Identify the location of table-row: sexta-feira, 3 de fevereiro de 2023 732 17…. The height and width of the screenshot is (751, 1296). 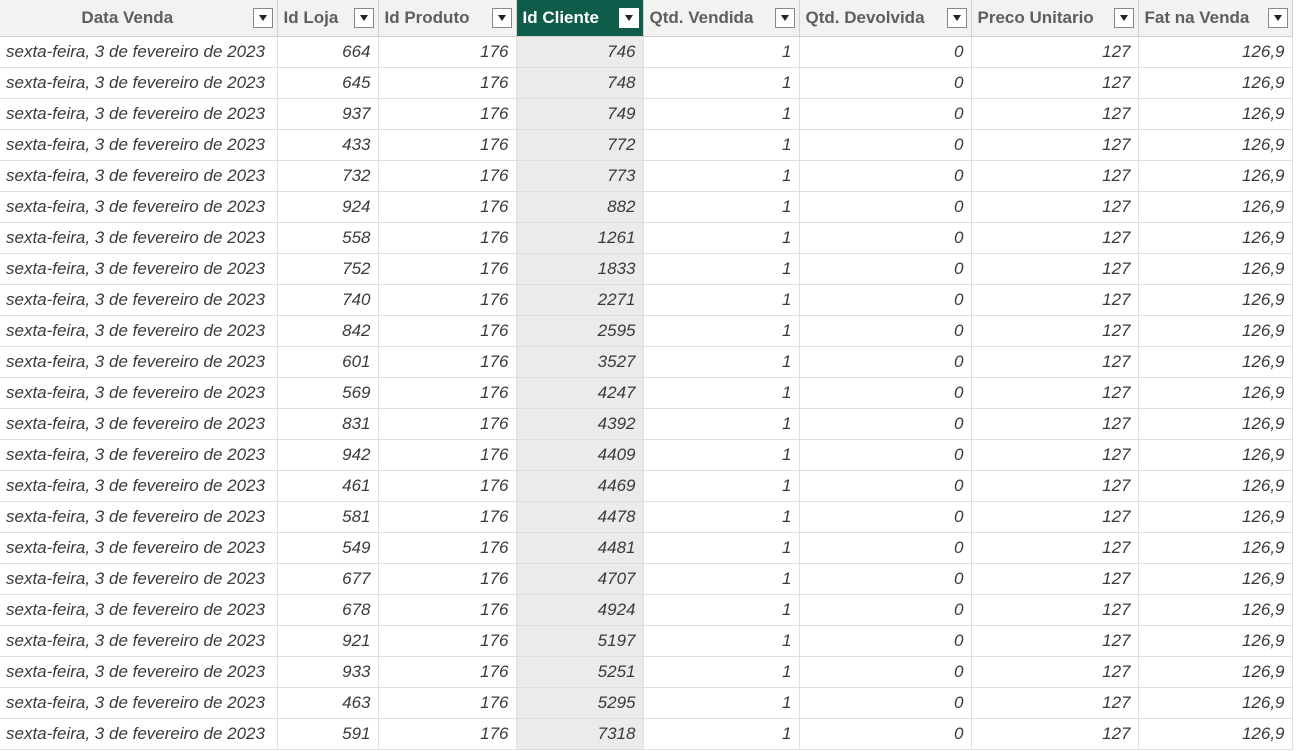
(646, 176).